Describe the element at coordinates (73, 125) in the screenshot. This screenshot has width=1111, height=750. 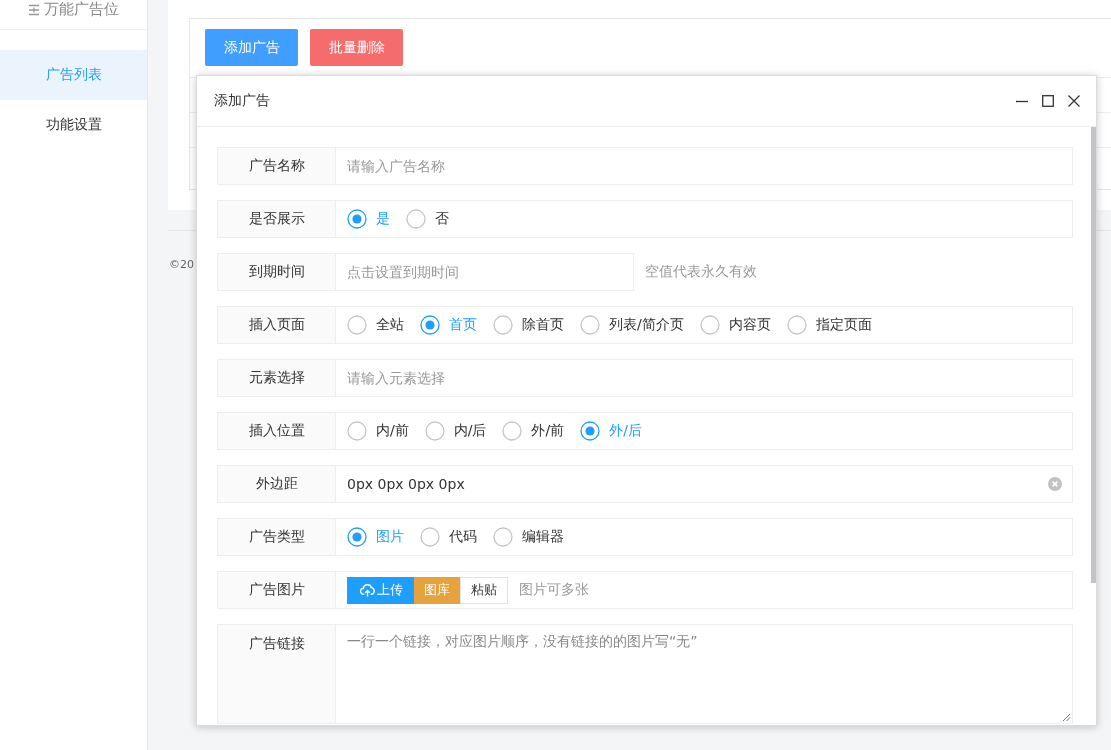
I see `sidebar-item: 功能设置` at that location.